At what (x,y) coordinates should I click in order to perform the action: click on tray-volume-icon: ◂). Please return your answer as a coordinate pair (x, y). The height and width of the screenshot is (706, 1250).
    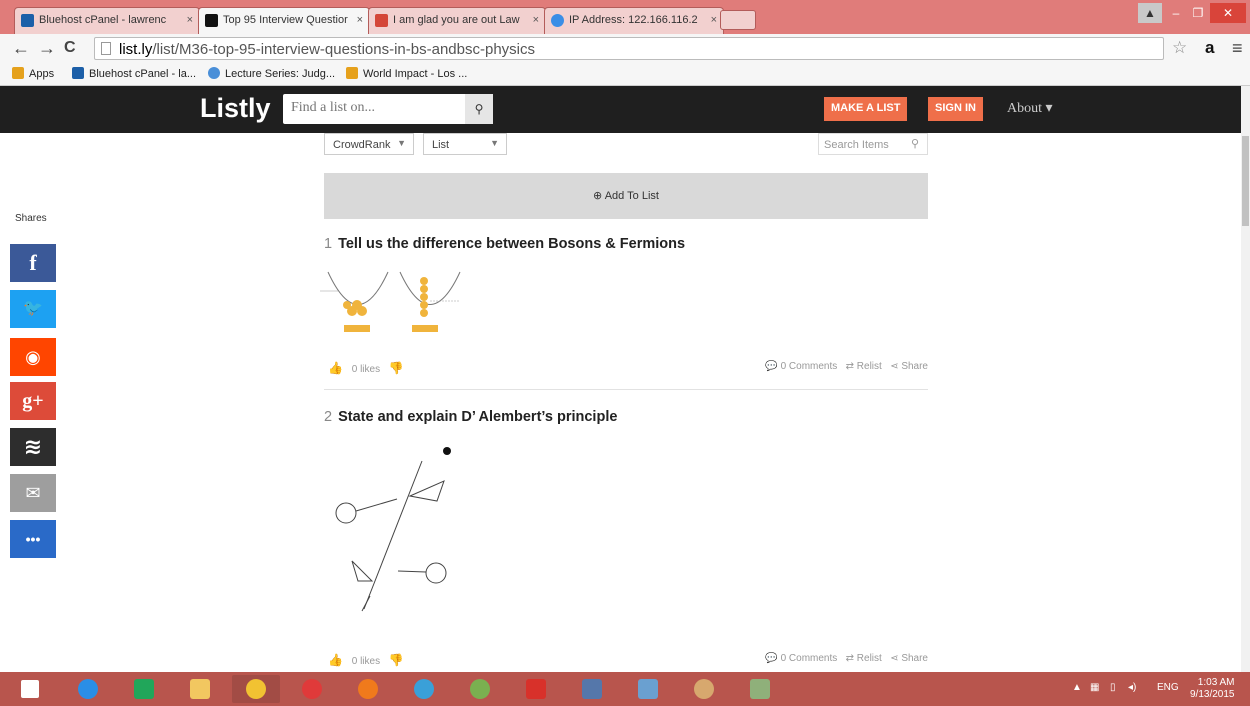
    Looking at the image, I should click on (1132, 687).